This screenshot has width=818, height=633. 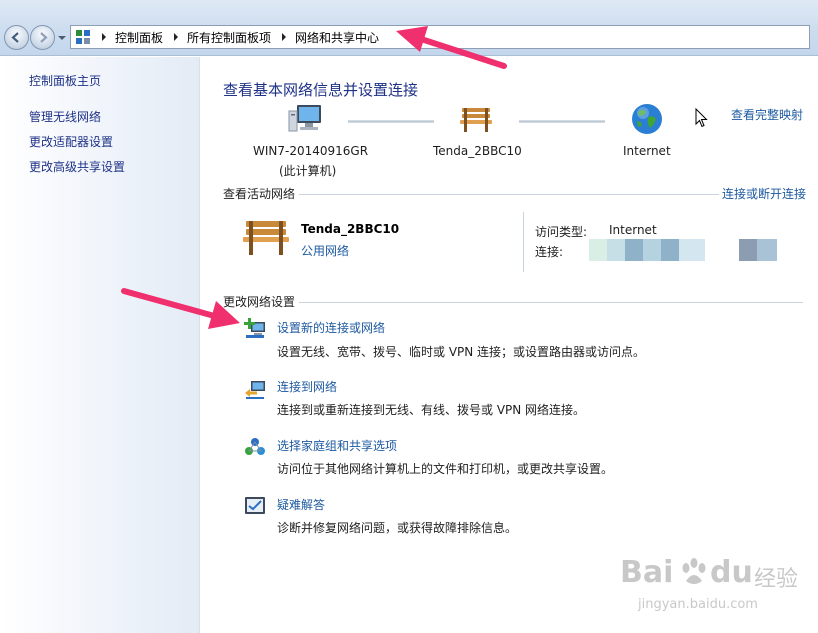 I want to click on sidebar-item-advanced-sharing: 更改高级共享设置, so click(x=77, y=166).